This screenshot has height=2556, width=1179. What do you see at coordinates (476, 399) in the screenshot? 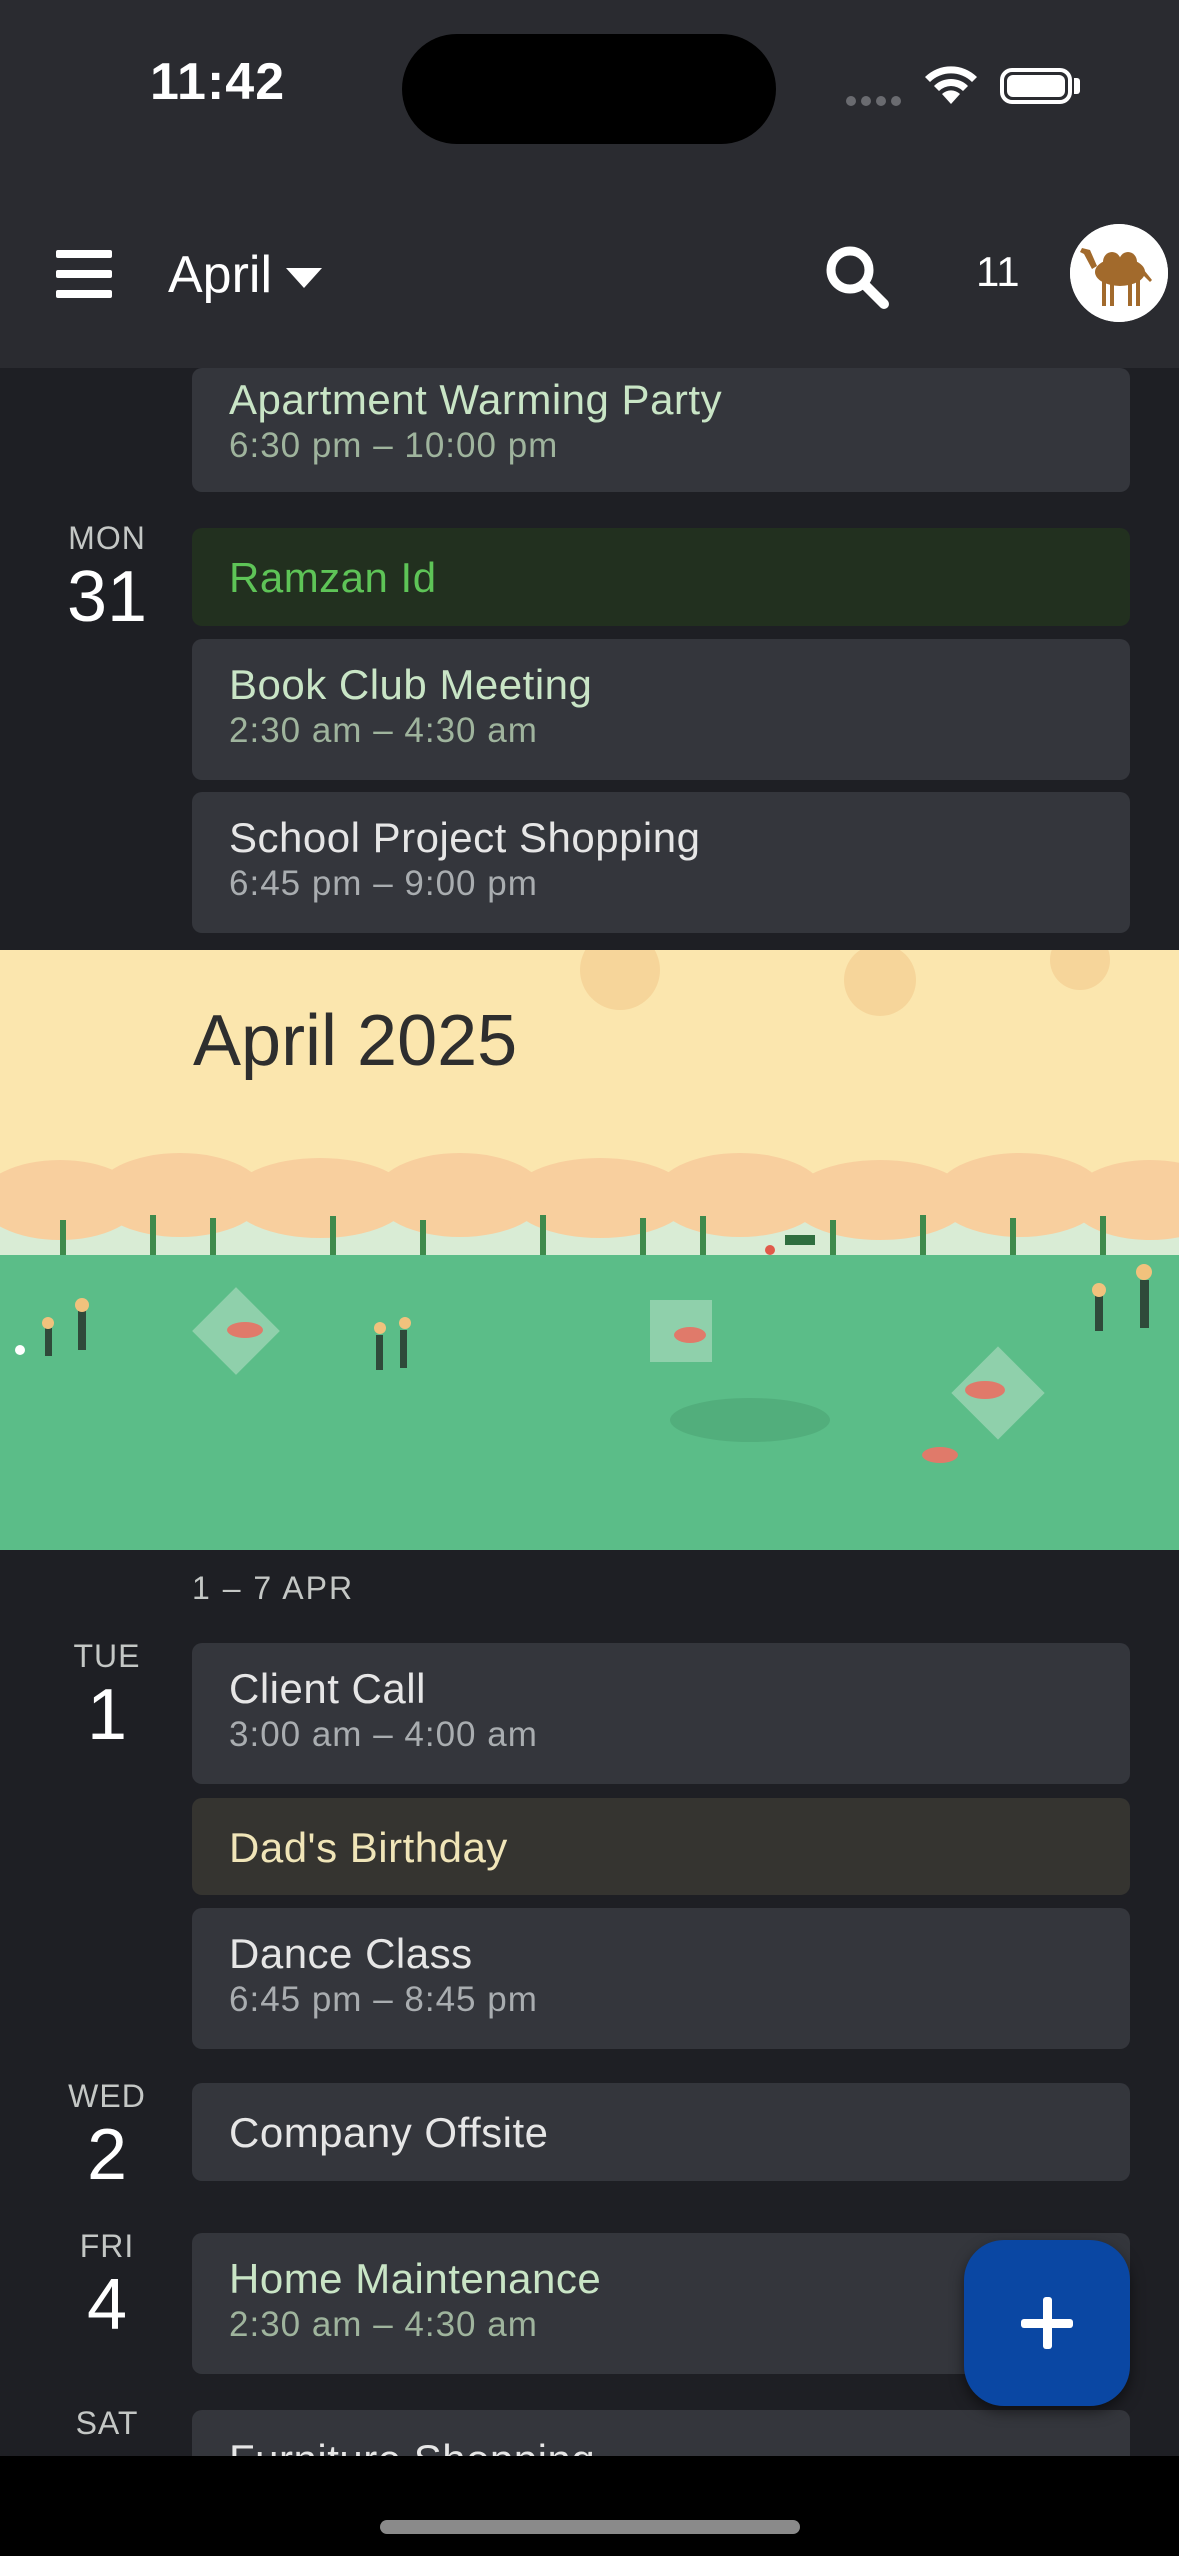
I see `event-title: Apartment Warming Party` at bounding box center [476, 399].